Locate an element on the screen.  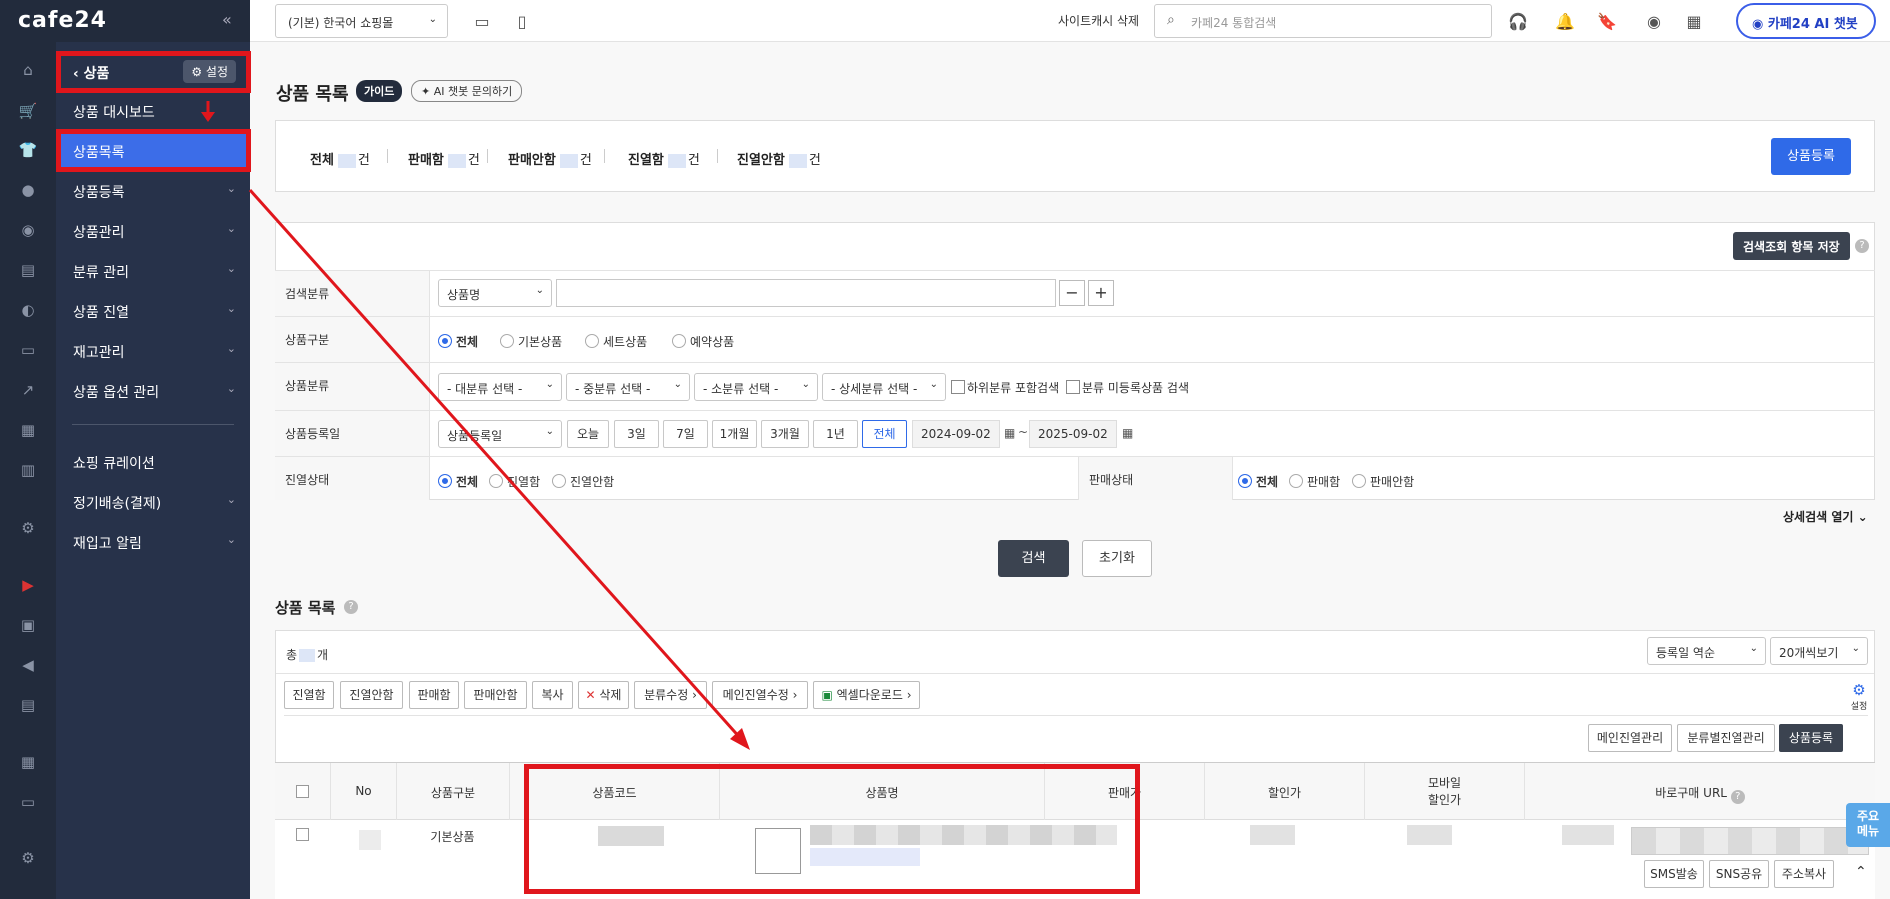
home-icon: ⌂ is located at coordinates (28, 70).